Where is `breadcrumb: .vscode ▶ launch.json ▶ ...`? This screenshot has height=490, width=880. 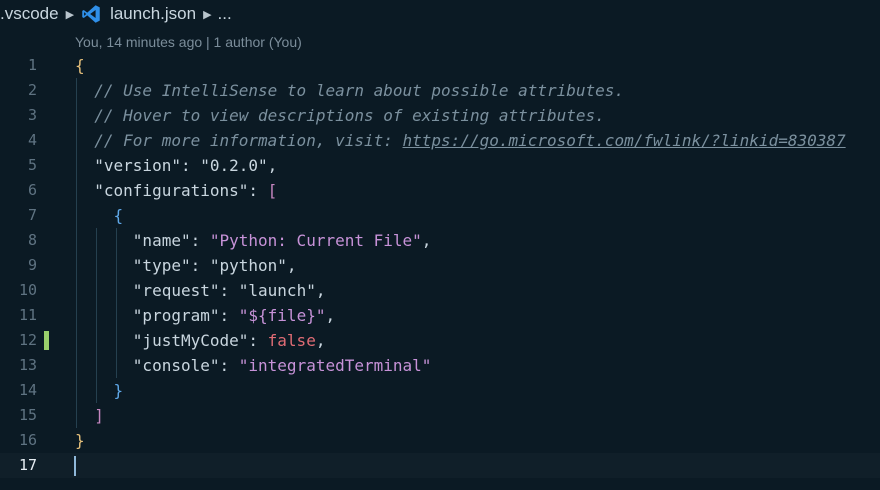 breadcrumb: .vscode ▶ launch.json ▶ ... is located at coordinates (440, 14).